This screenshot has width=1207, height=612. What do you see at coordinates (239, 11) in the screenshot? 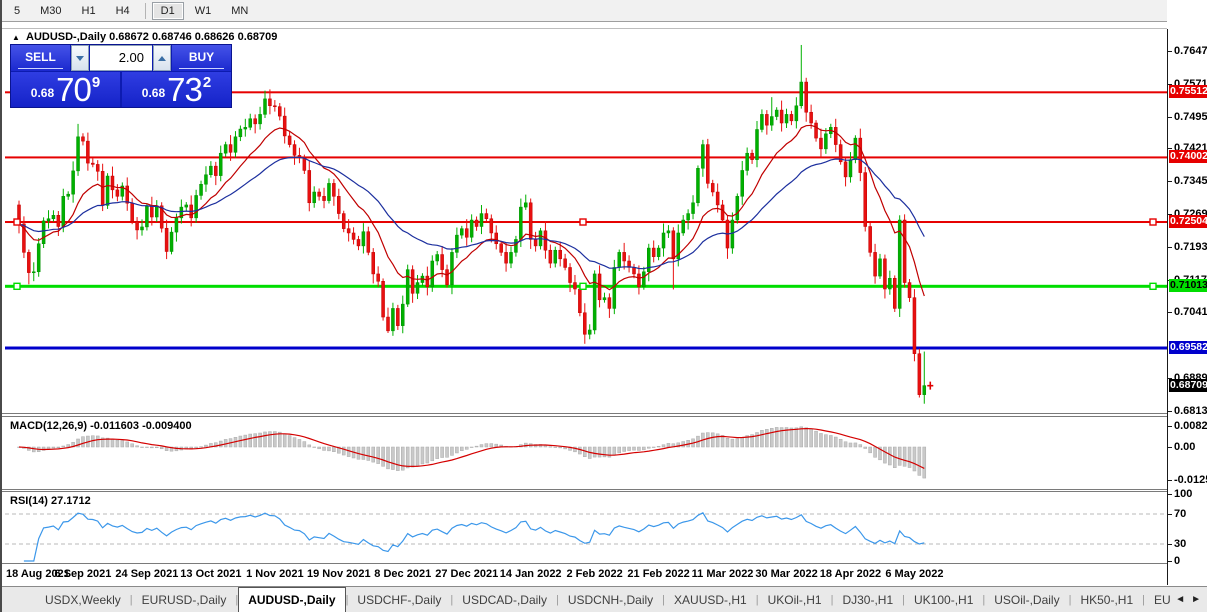
I see `timeframe-button-mn: MN` at bounding box center [239, 11].